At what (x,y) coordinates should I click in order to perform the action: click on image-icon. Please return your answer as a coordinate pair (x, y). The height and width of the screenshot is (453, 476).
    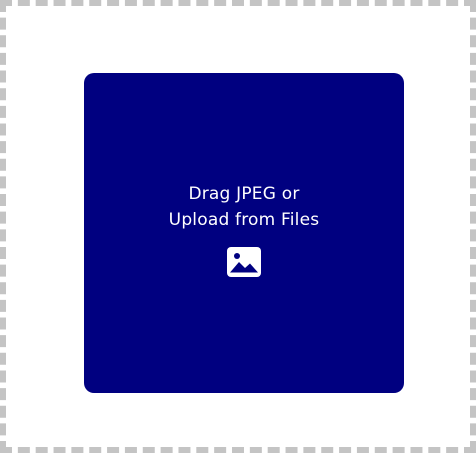
    Looking at the image, I should click on (244, 262).